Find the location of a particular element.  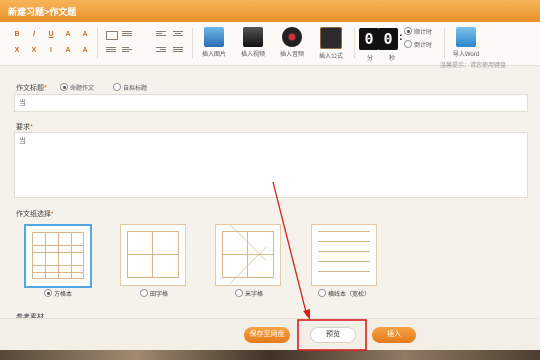

keyboard-hint: 温馨提示：请您使用键盘 is located at coordinates (473, 66).